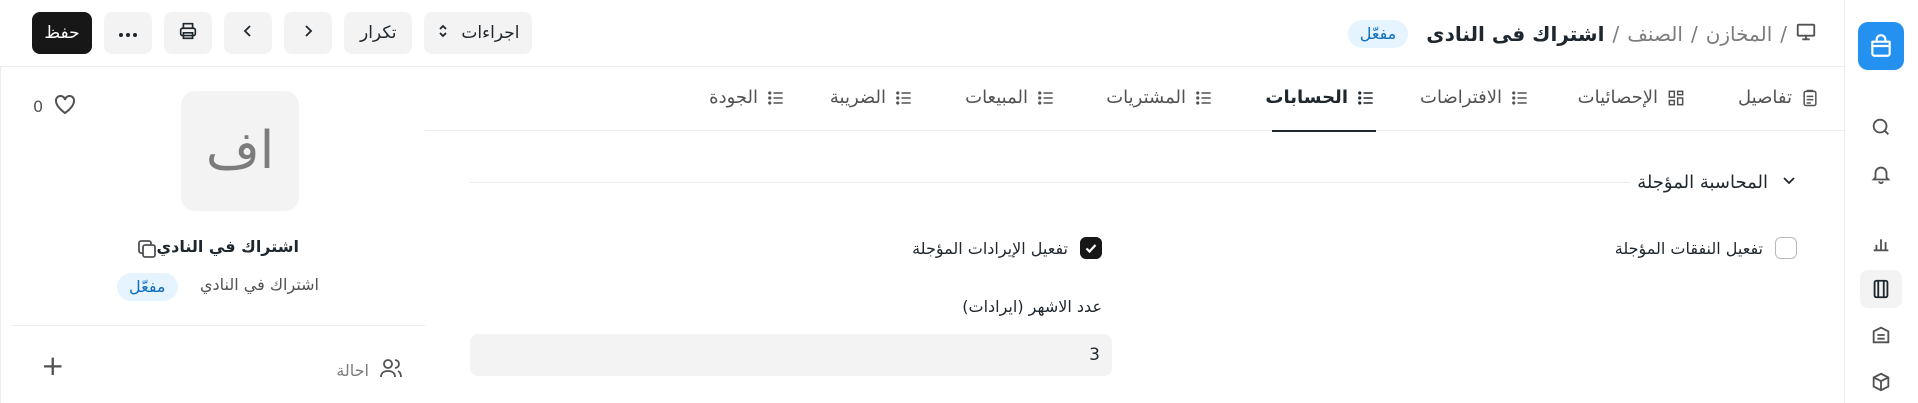 This screenshot has width=1918, height=403. I want to click on chevron-down-icon, so click(1789, 182).